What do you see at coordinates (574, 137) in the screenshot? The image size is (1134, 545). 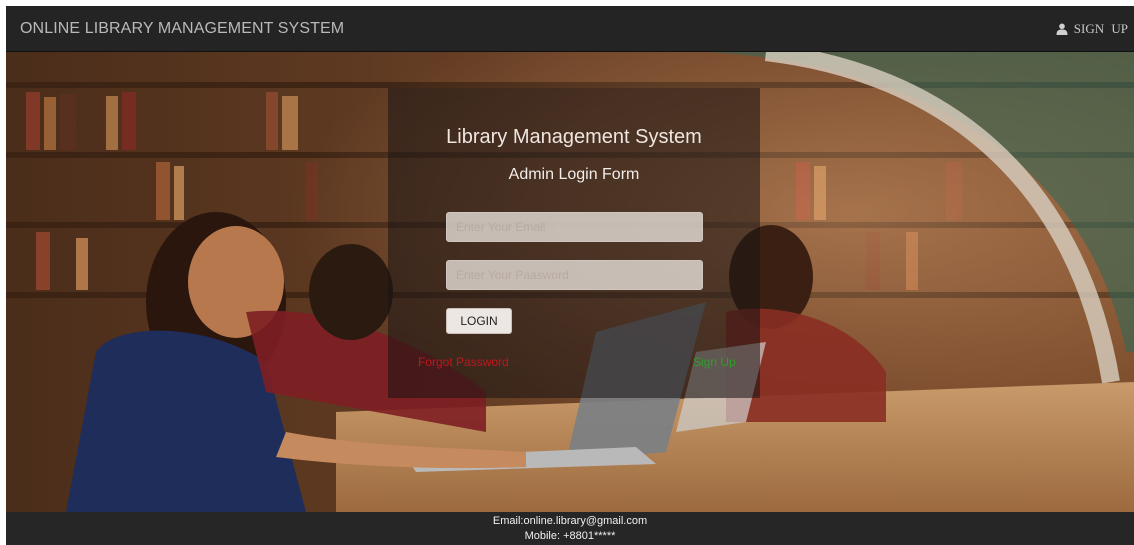 I see `login-title: Library Management System` at bounding box center [574, 137].